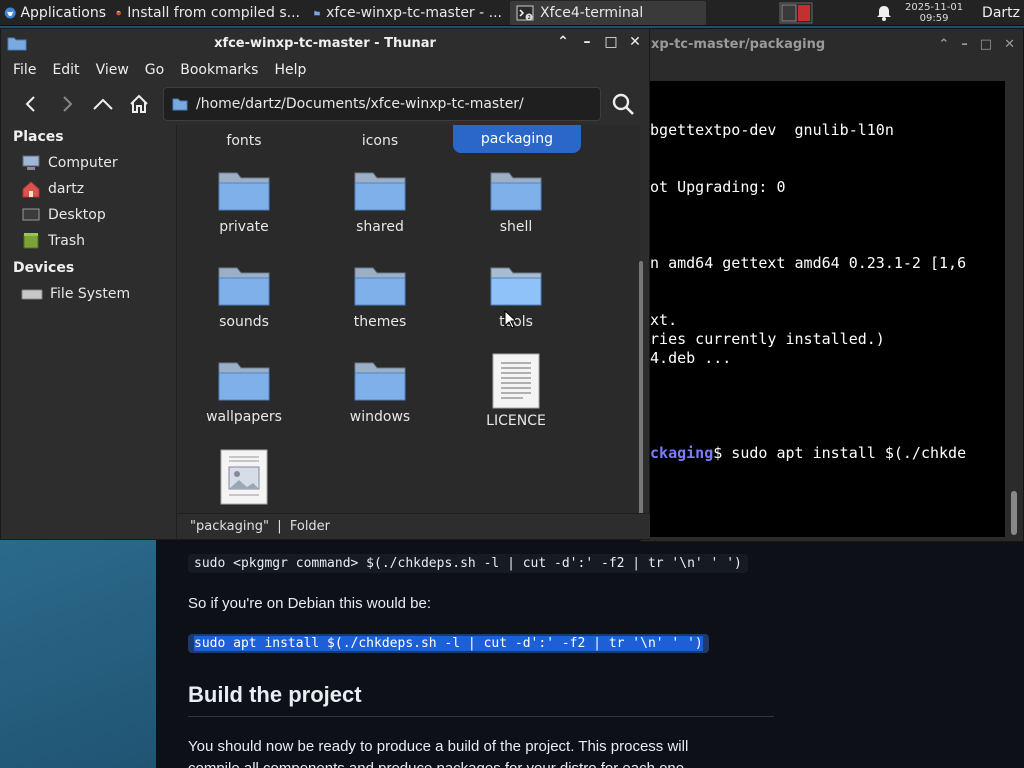 The height and width of the screenshot is (768, 1024). What do you see at coordinates (481, 716) in the screenshot?
I see `heading-divider` at bounding box center [481, 716].